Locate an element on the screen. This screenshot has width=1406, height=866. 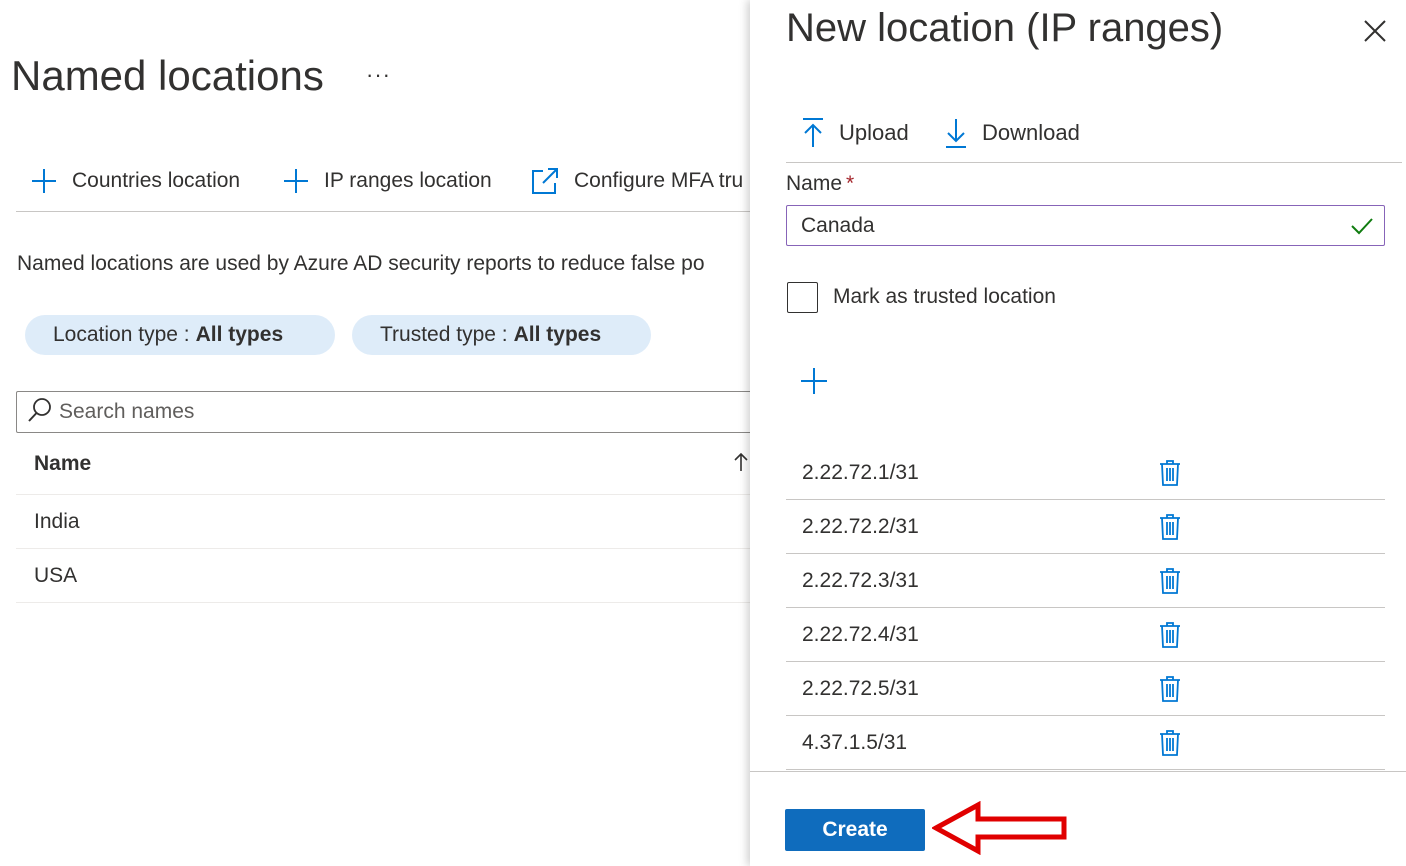
panel-footer-divider is located at coordinates (1078, 771).